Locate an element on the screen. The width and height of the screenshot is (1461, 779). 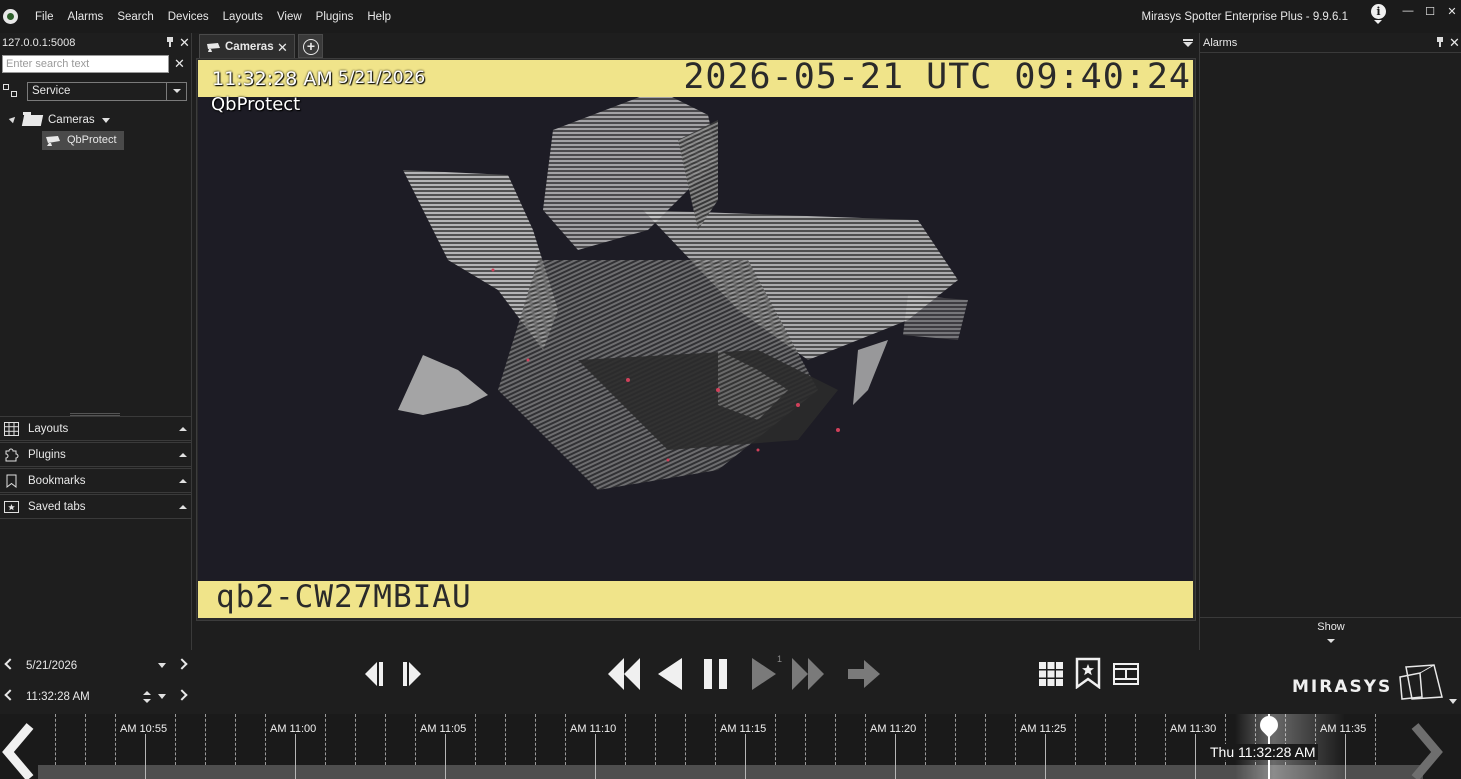
alarms-panel: Alarms ✕ Show is located at coordinates (1330, 341).